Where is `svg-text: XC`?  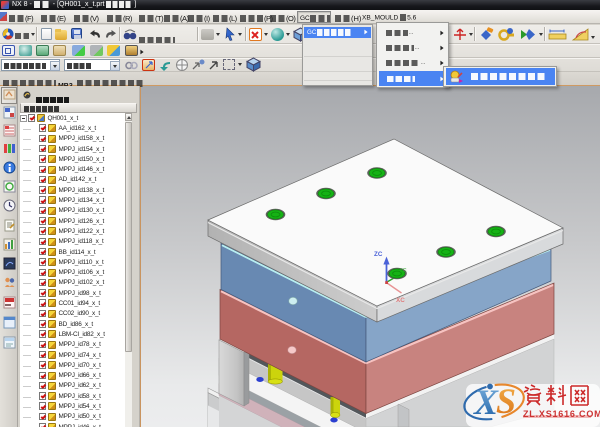
svg-text: XC is located at coordinates (400, 300).